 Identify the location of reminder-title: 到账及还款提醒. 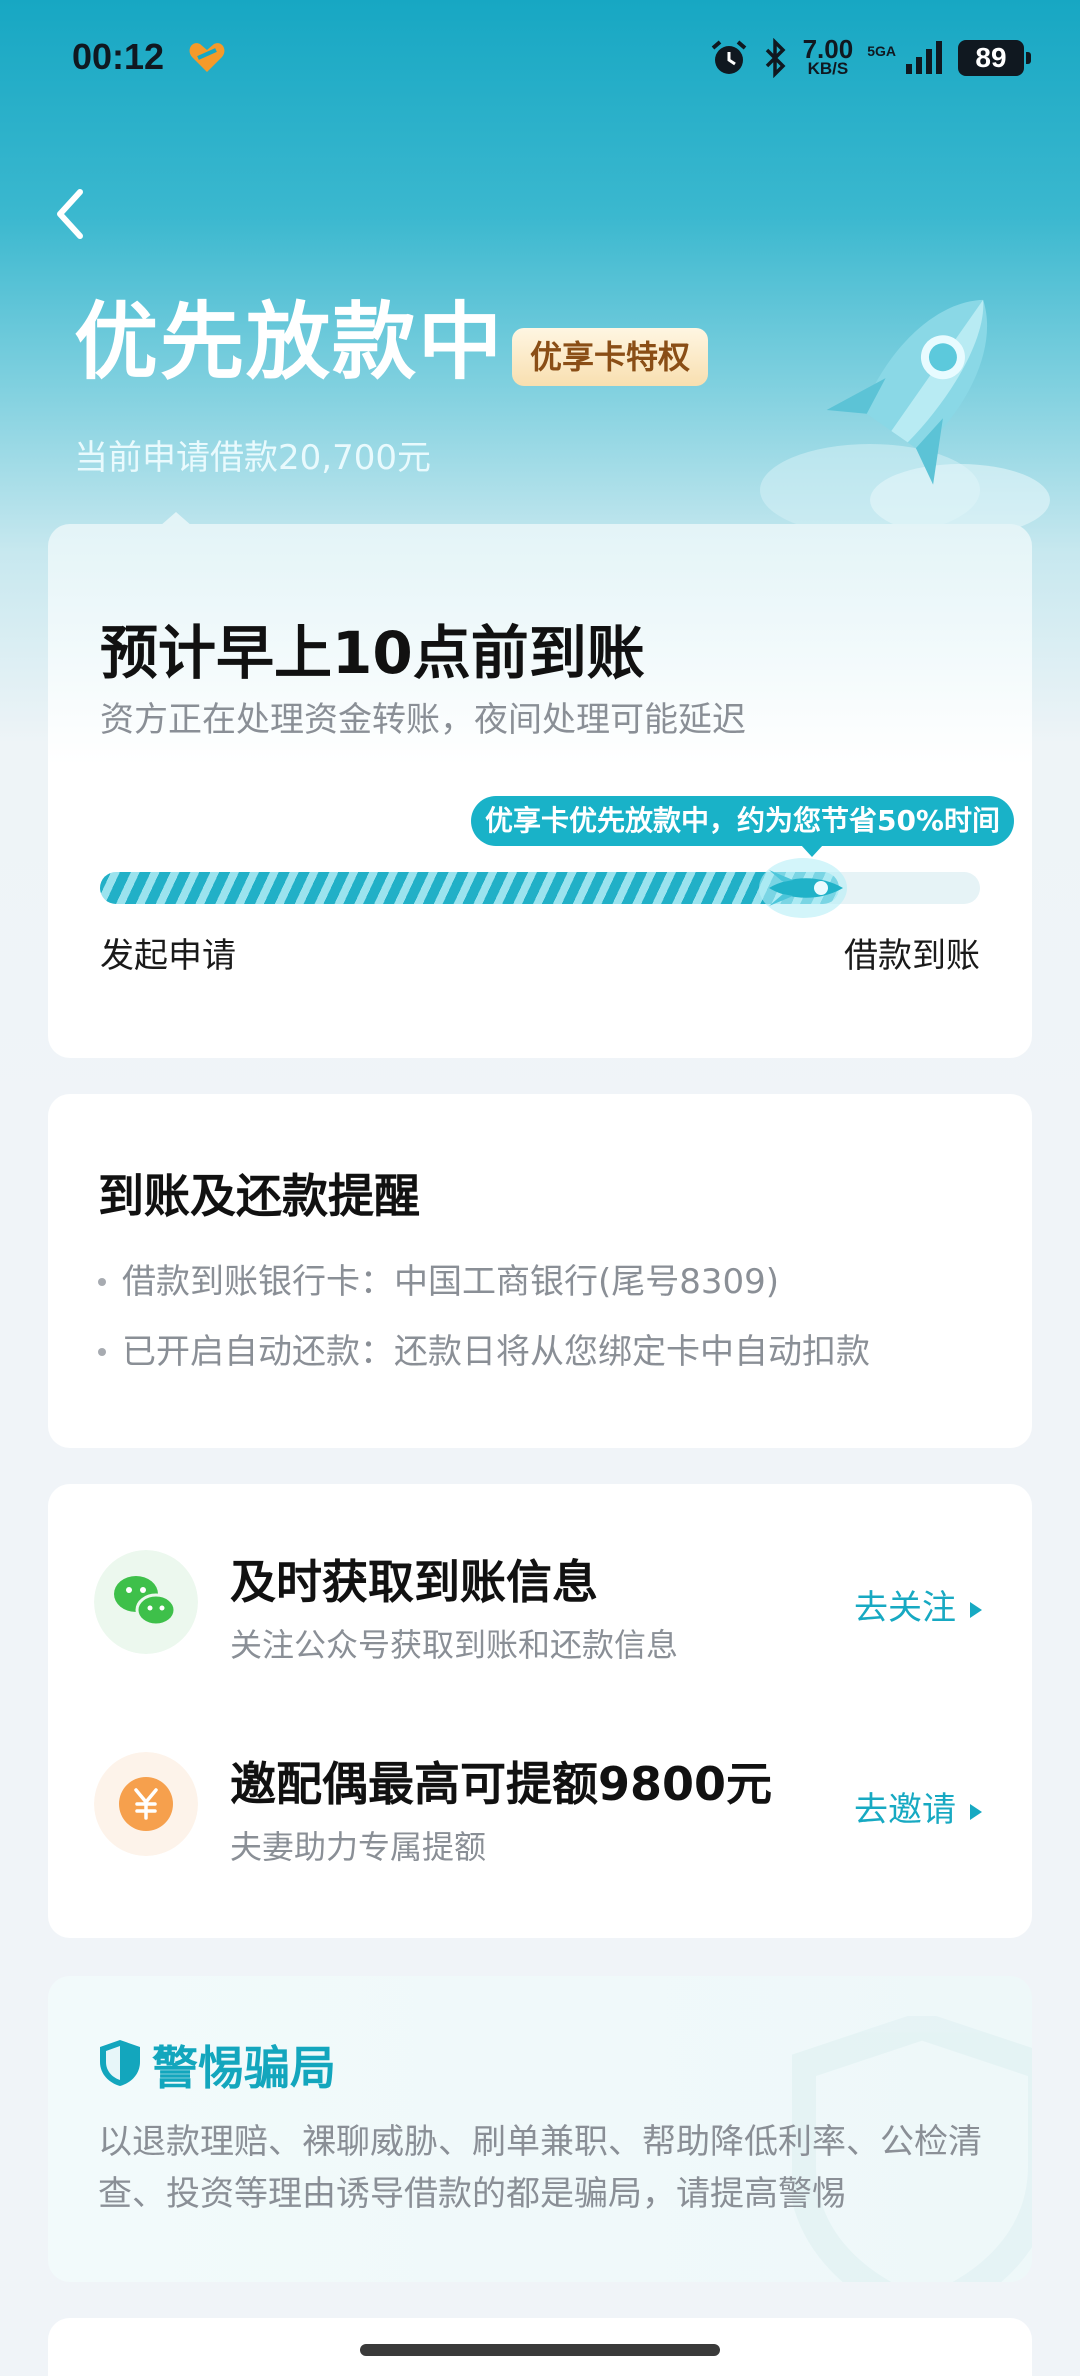
(259, 1196).